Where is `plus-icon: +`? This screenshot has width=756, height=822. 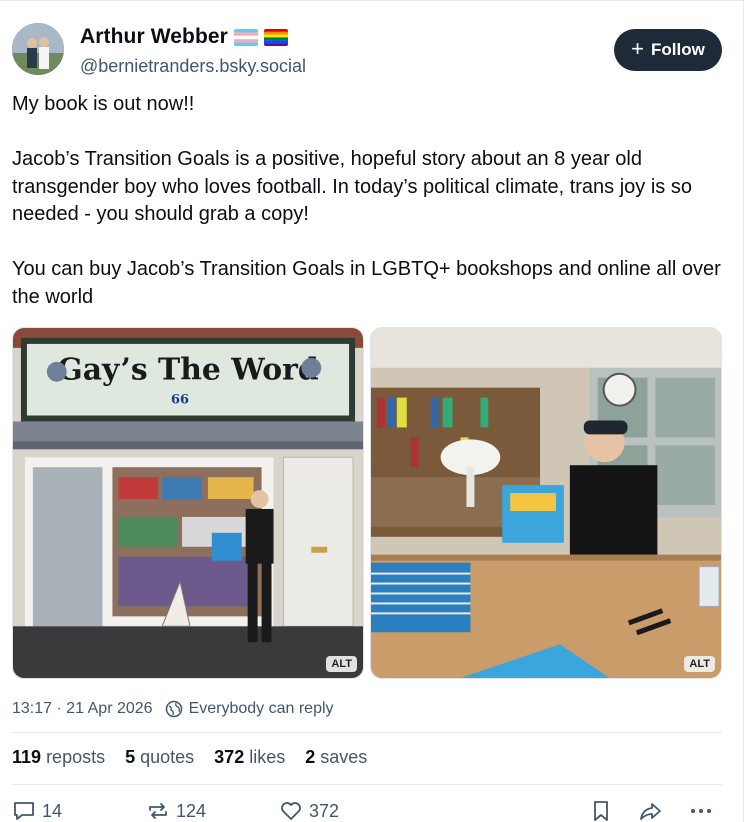 plus-icon: + is located at coordinates (638, 48).